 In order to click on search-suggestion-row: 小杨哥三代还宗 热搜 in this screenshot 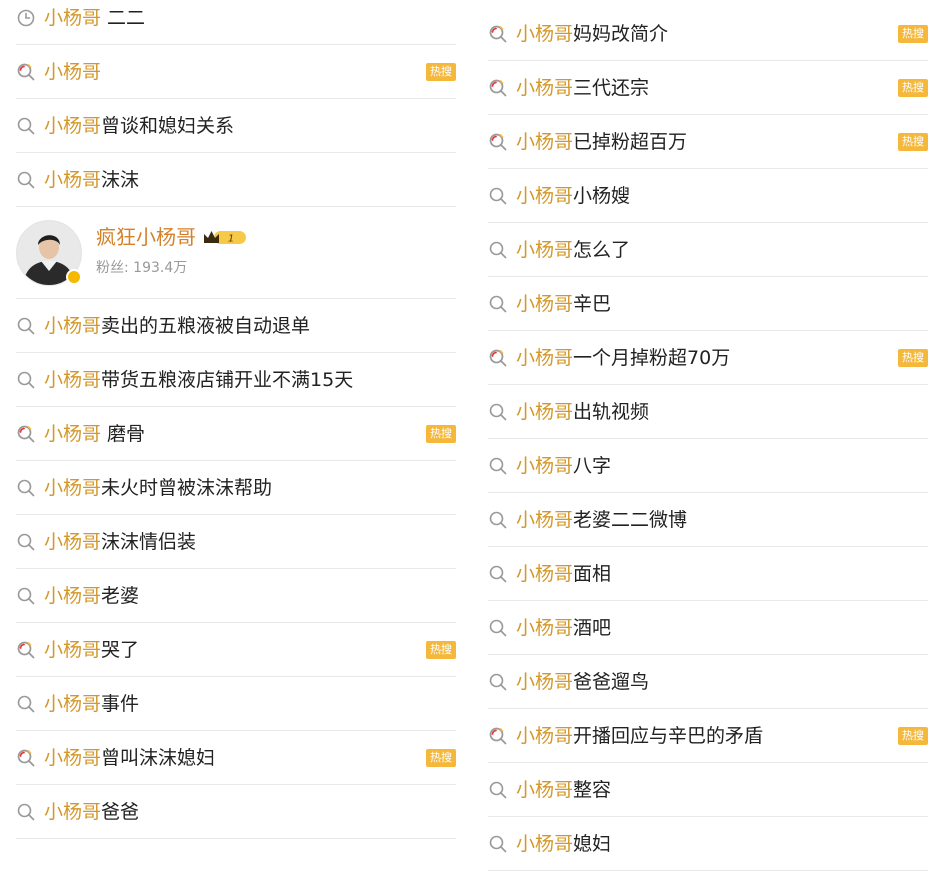, I will do `click(708, 88)`.